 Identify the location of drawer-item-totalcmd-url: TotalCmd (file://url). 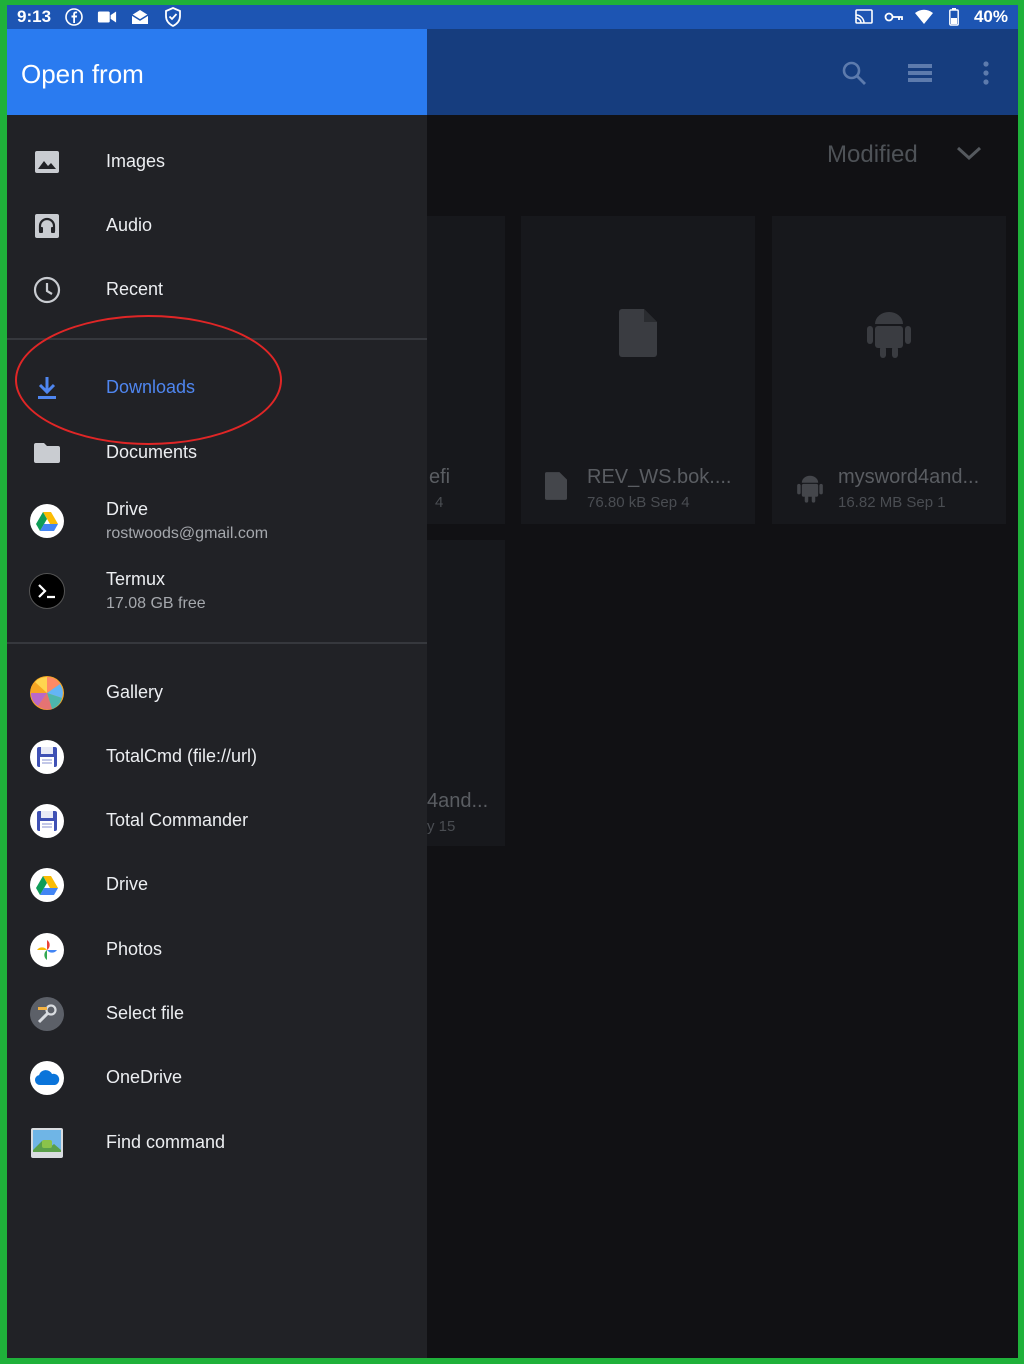
(217, 757).